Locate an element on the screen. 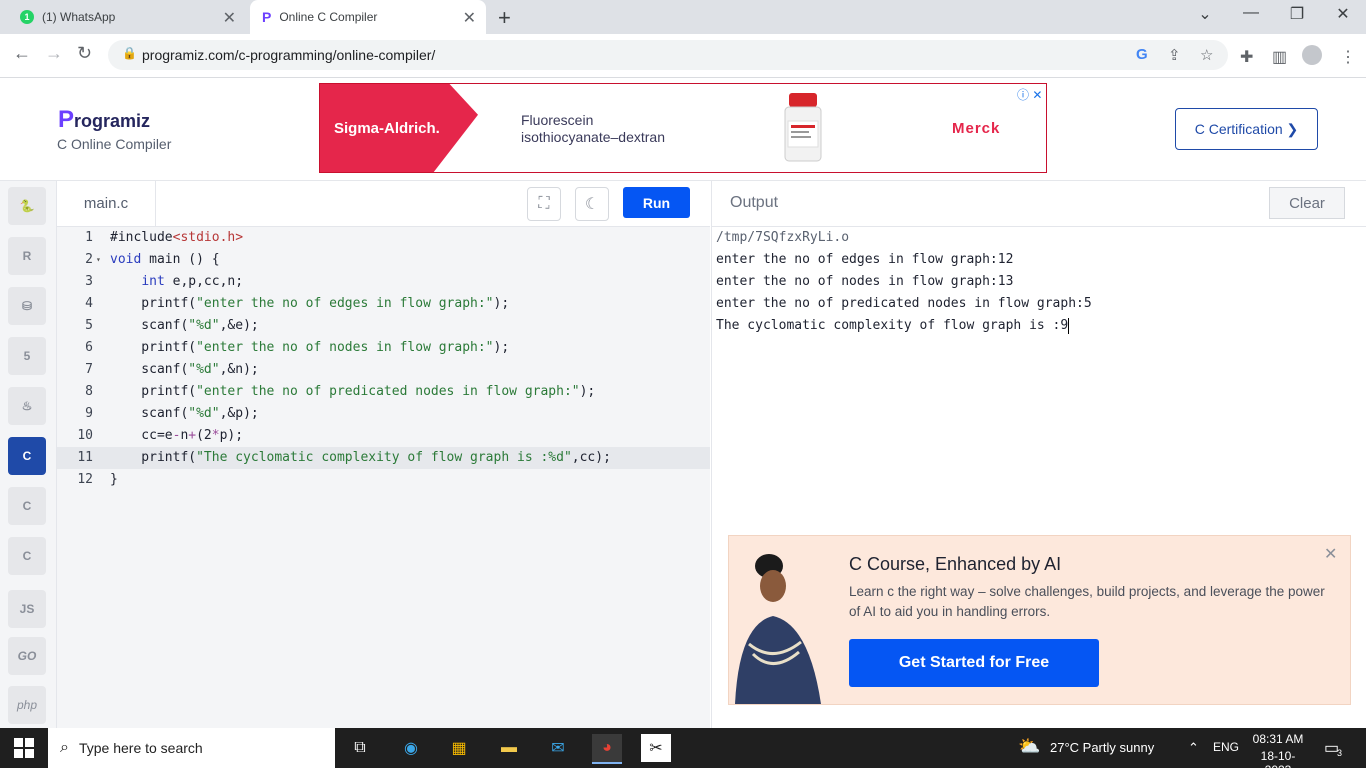  python-icon: 🐍 is located at coordinates (27, 206).